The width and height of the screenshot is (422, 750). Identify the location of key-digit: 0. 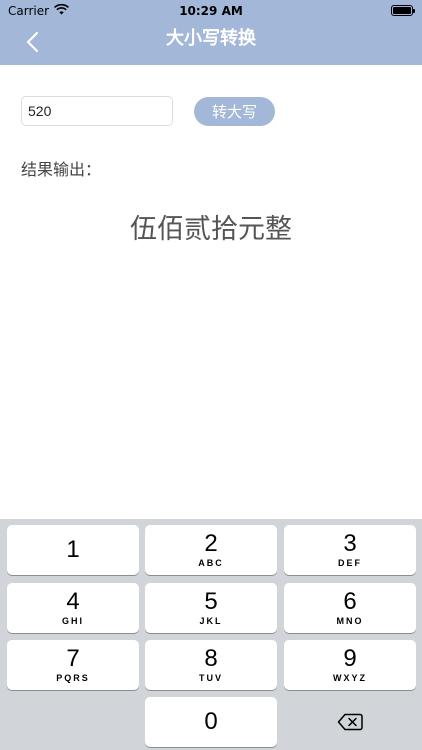
(211, 721).